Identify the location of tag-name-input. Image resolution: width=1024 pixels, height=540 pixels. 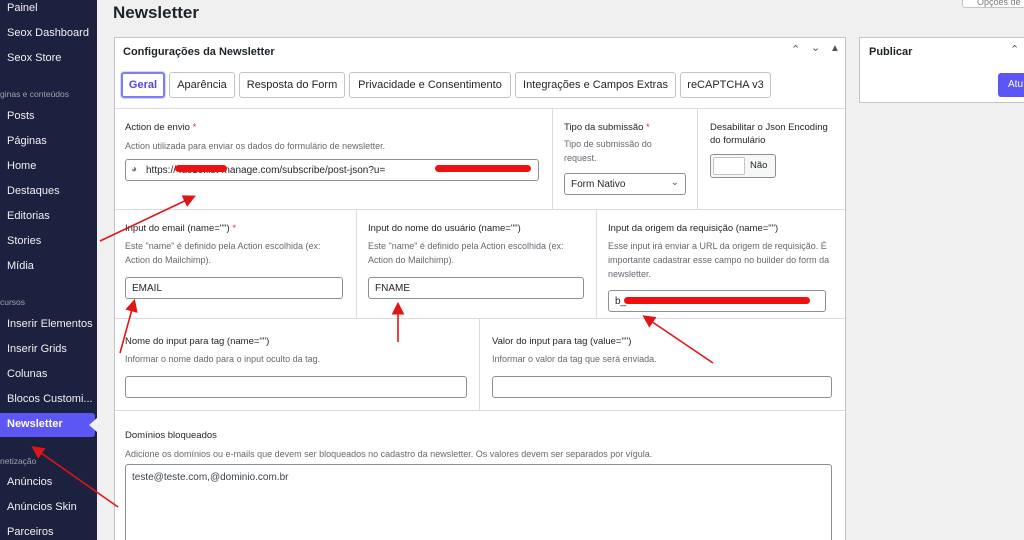
(296, 387).